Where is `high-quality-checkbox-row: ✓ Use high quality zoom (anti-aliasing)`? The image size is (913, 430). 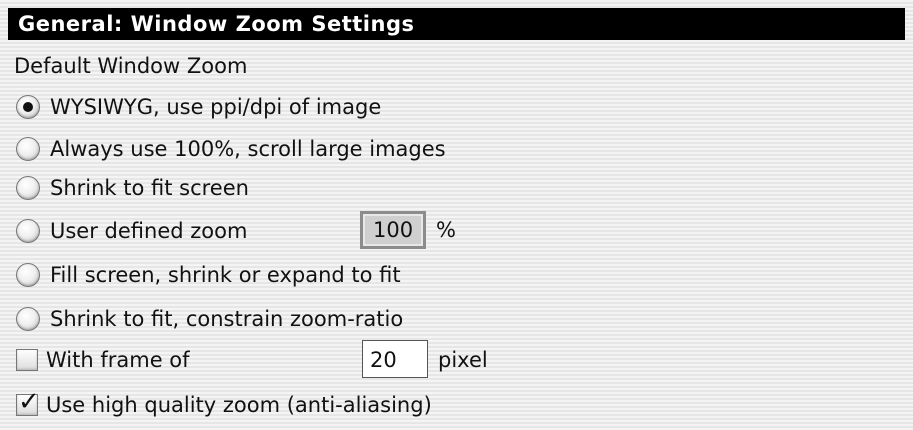
high-quality-checkbox-row: ✓ Use high quality zoom (anti-aliasing) is located at coordinates (224, 405).